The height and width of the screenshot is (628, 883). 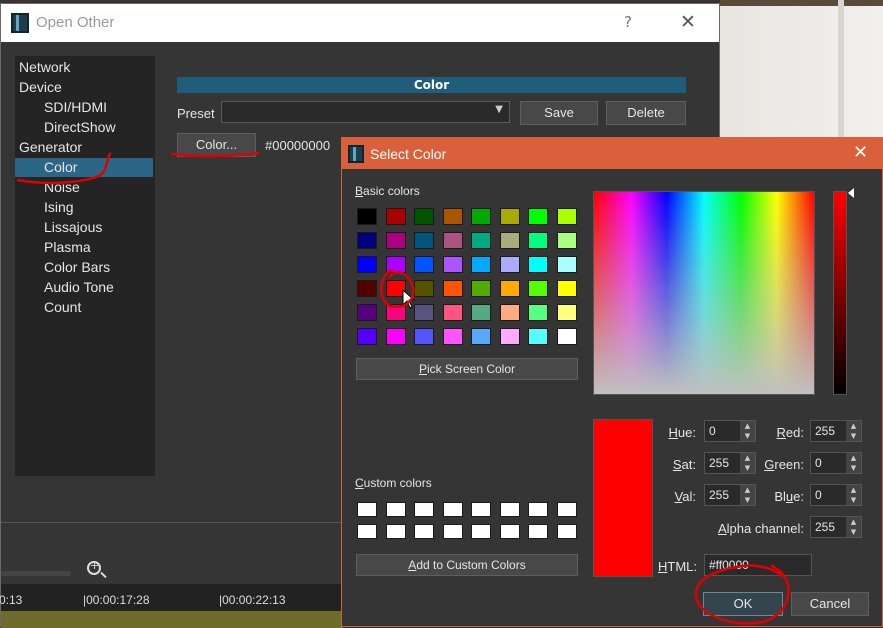 What do you see at coordinates (646, 113) in the screenshot?
I see `delete-button: Delete` at bounding box center [646, 113].